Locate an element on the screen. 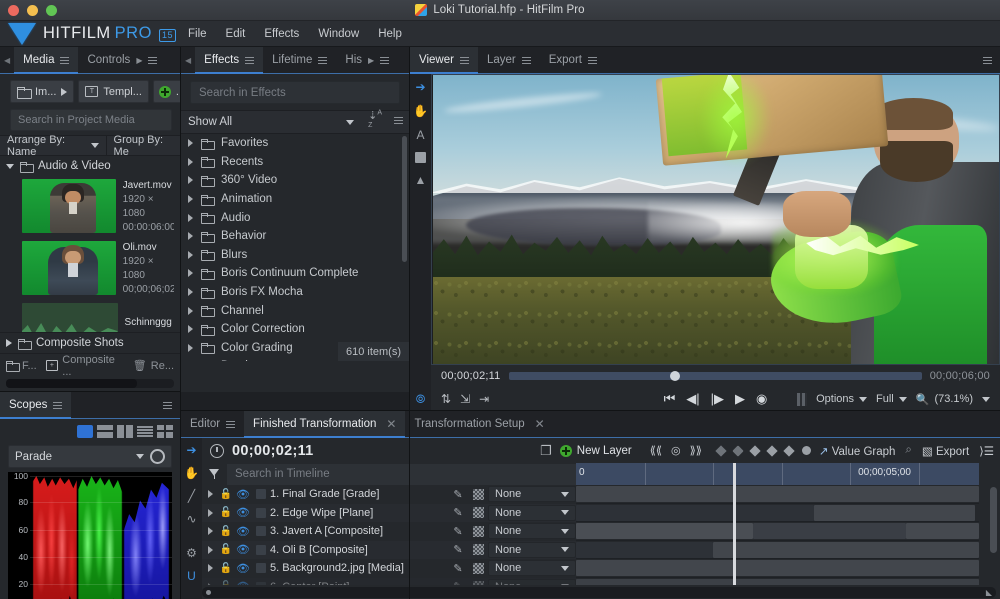 Image resolution: width=1000 pixels, height=599 pixels. import-frame-icon: ⇥ is located at coordinates (484, 399).